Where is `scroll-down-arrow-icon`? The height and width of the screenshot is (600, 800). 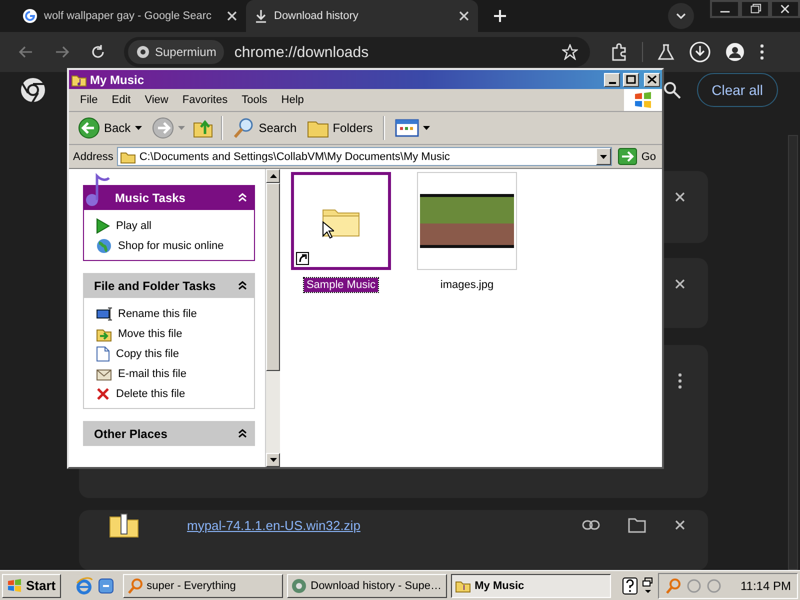 scroll-down-arrow-icon is located at coordinates (273, 460).